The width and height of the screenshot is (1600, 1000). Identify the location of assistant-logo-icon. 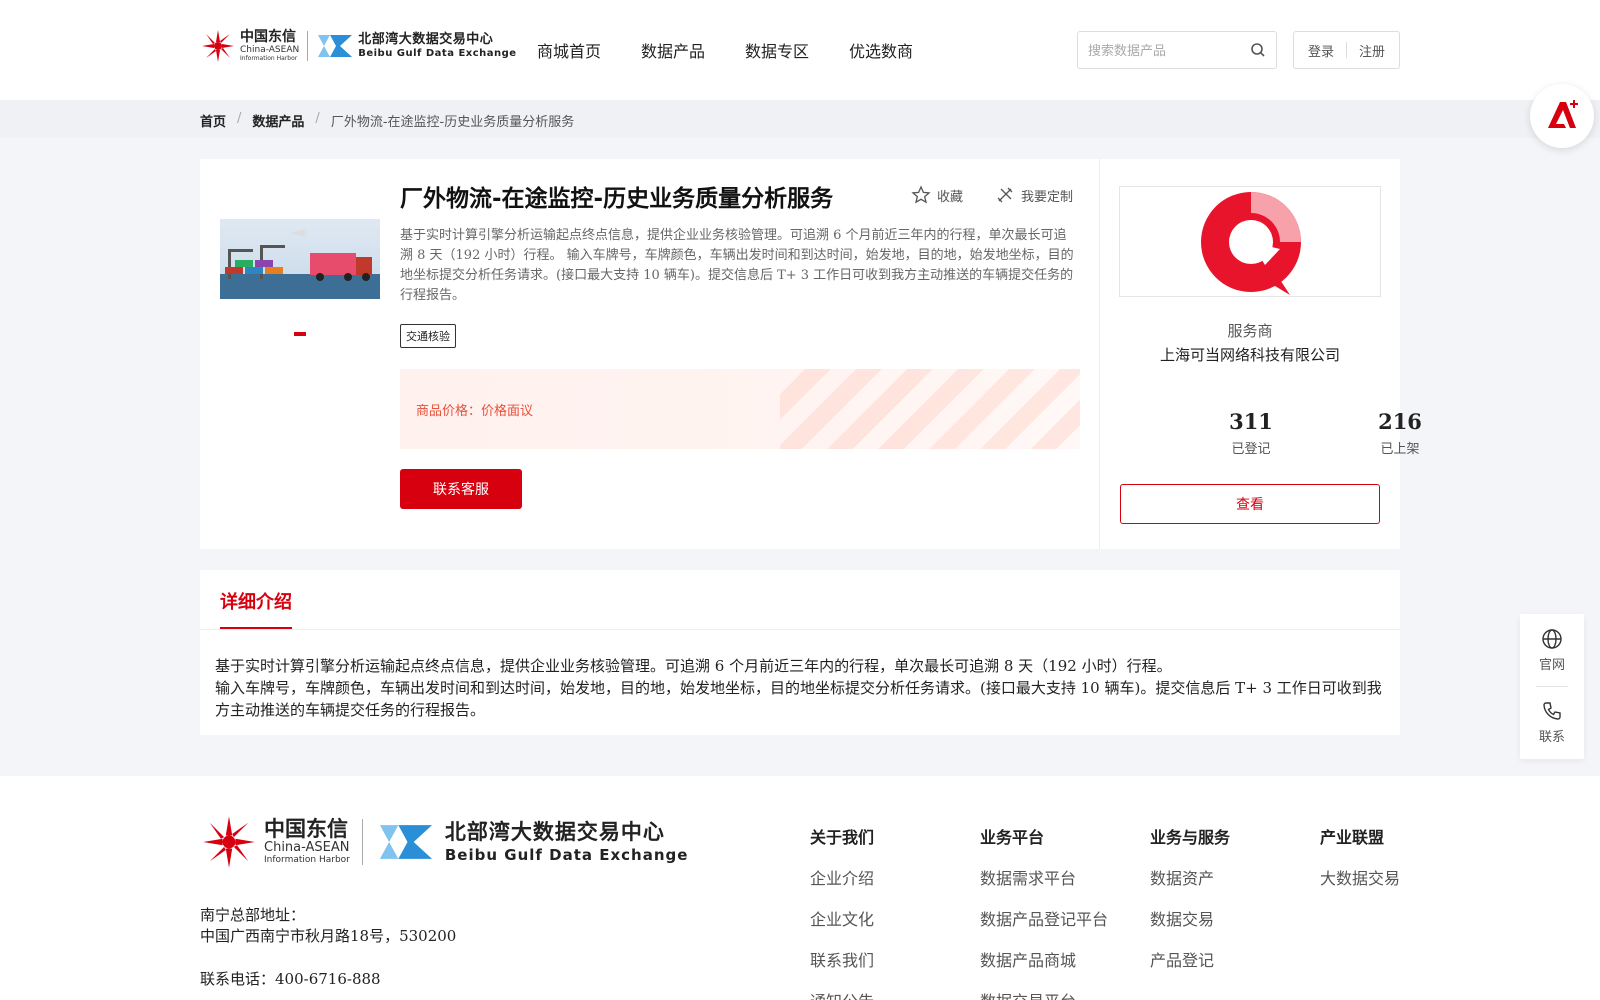
(1563, 114).